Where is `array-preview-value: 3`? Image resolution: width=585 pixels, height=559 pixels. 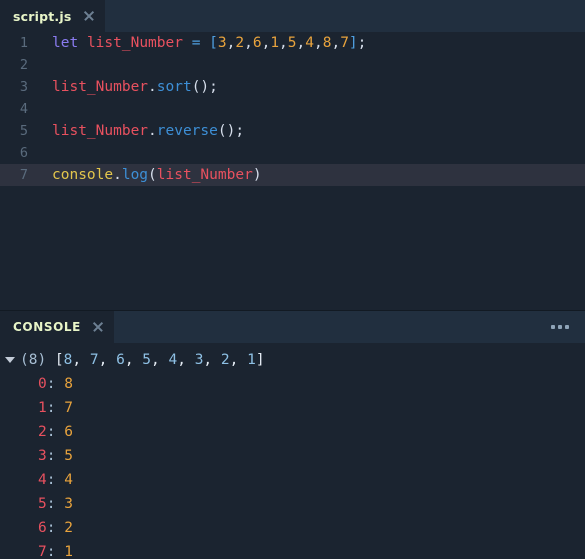
array-preview-value: 3 is located at coordinates (199, 360).